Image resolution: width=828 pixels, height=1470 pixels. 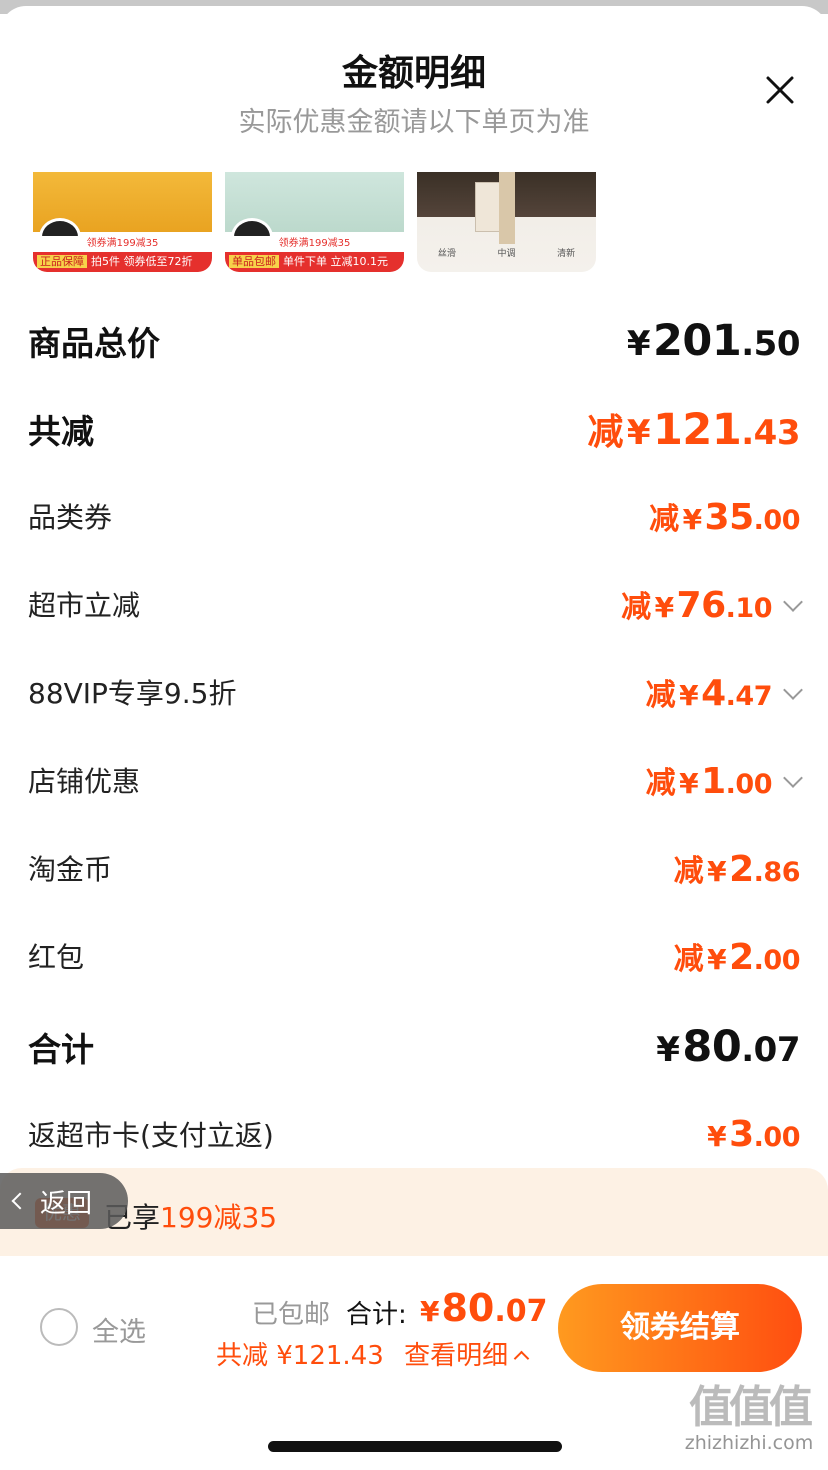 What do you see at coordinates (446, 254) in the screenshot?
I see `thumbnail-label: 丝滑` at bounding box center [446, 254].